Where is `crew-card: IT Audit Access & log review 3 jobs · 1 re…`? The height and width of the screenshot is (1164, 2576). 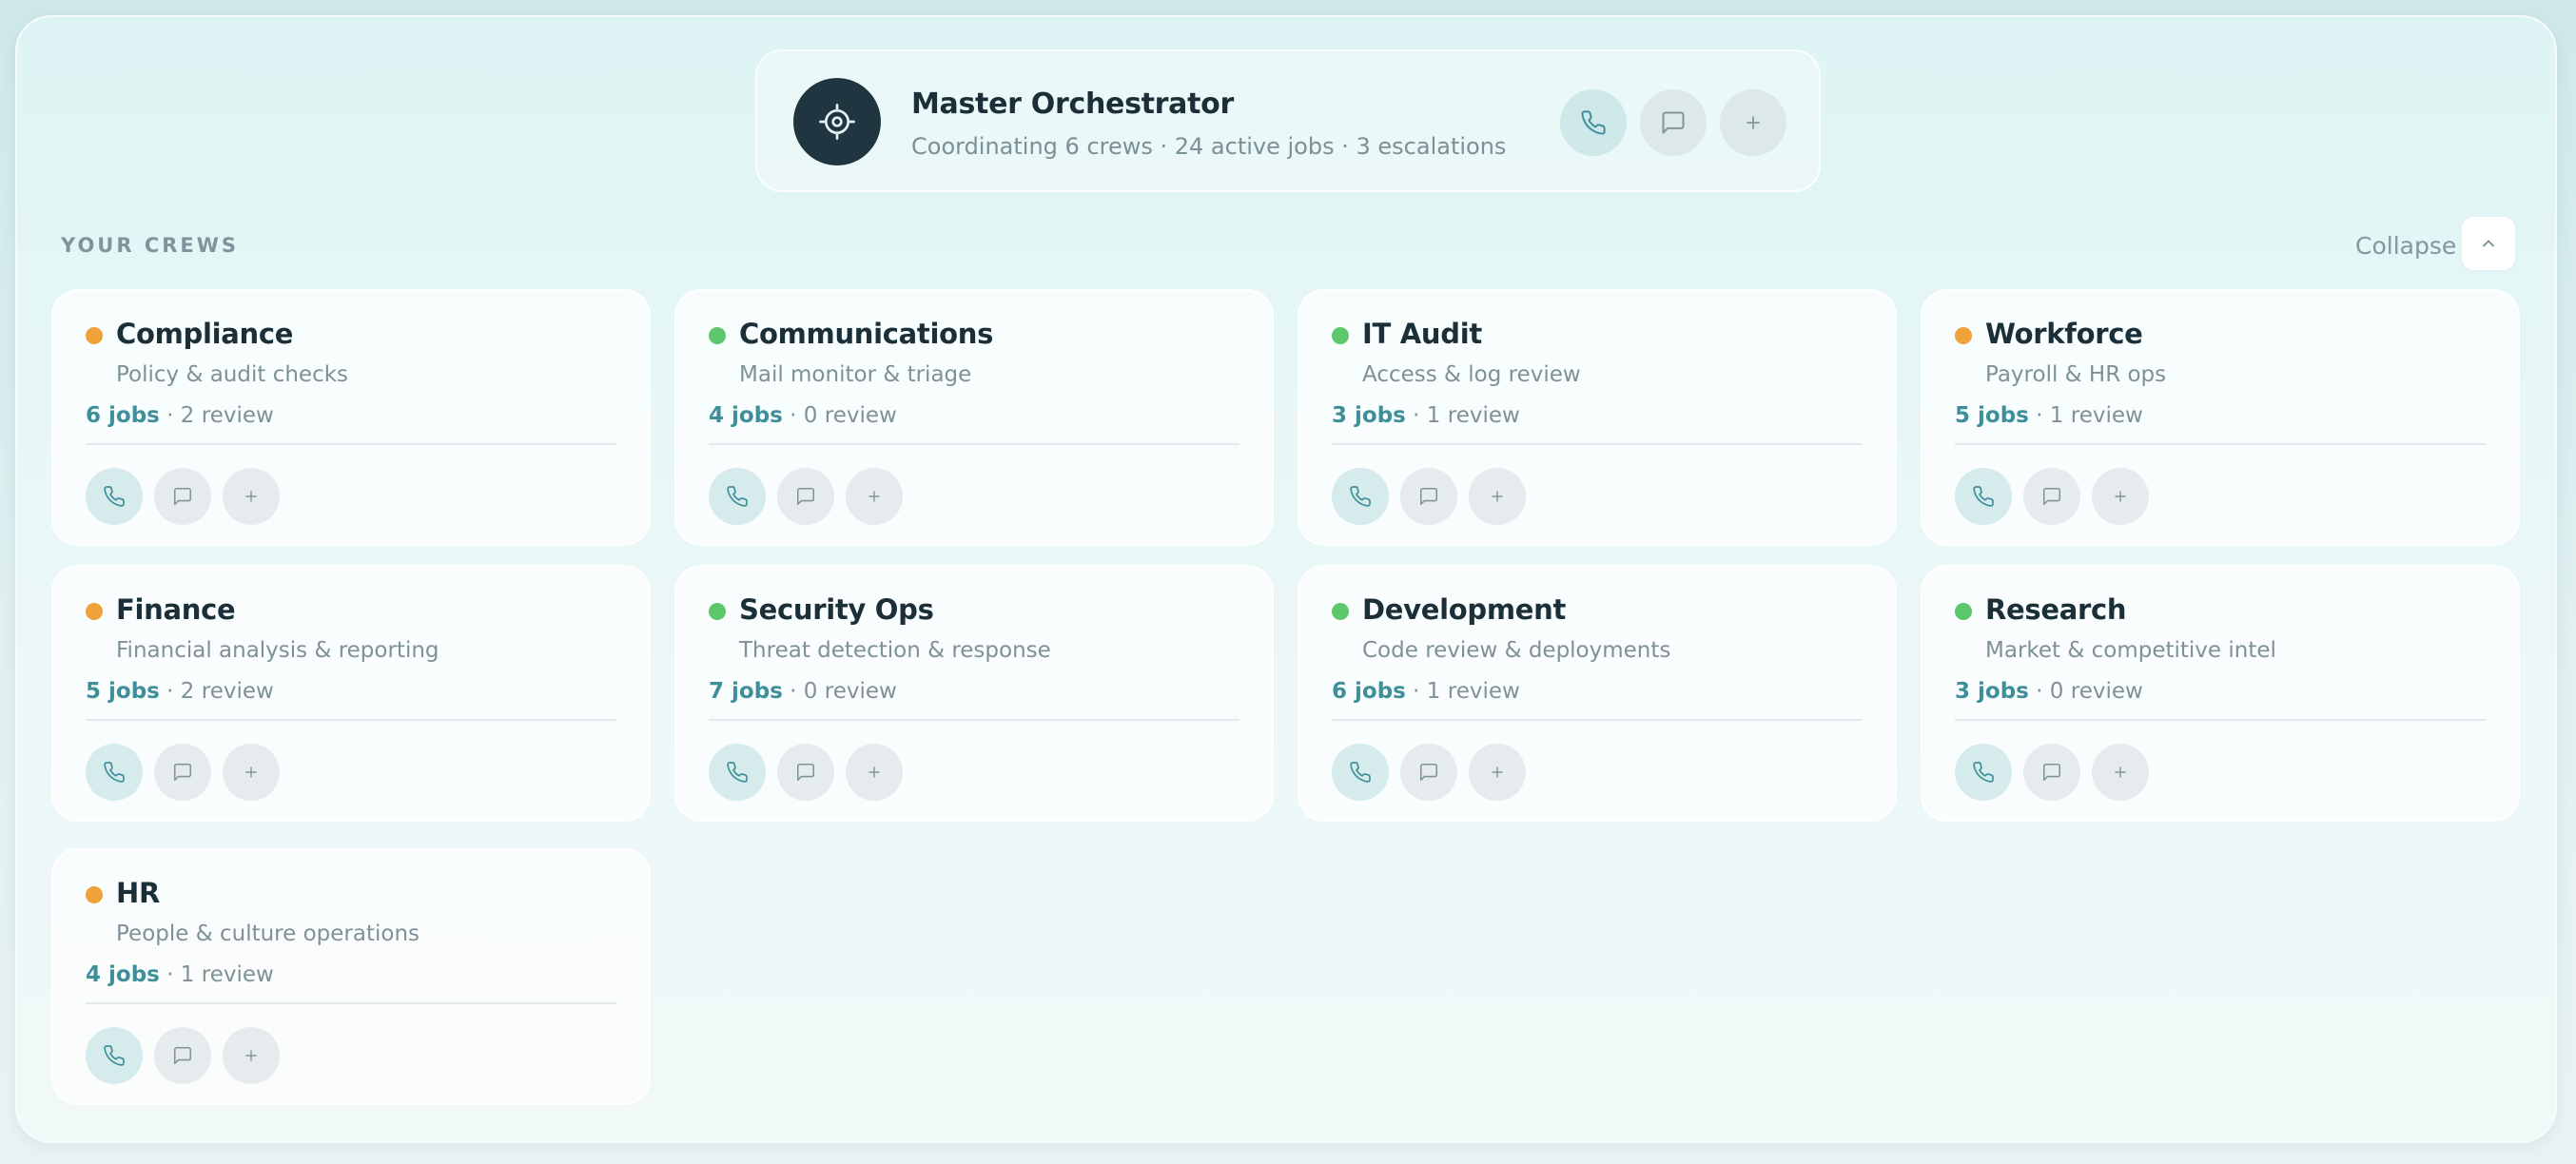 crew-card: IT Audit Access & log review 3 jobs · 1 re… is located at coordinates (1598, 417).